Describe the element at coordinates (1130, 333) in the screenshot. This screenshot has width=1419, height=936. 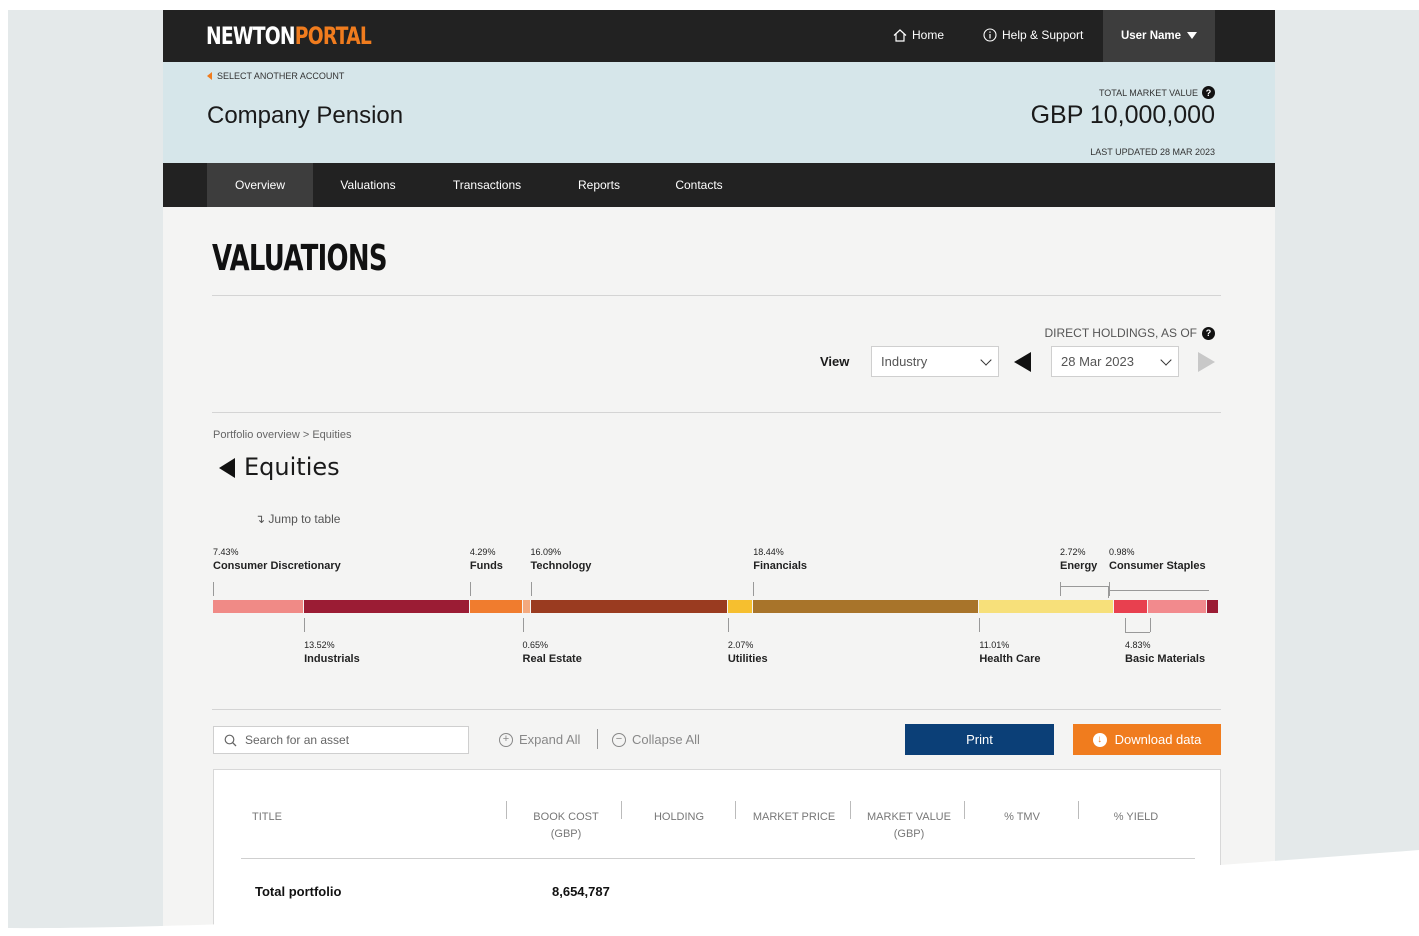
I see `direct-holdings-label: DIRECT HOLDINGS, AS OF ?` at that location.